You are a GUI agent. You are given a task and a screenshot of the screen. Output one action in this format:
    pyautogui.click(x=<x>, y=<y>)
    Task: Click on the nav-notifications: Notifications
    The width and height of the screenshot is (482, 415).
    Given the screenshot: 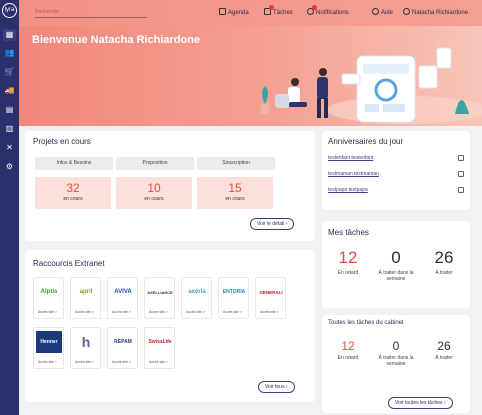 What is the action you would take?
    pyautogui.click(x=328, y=12)
    